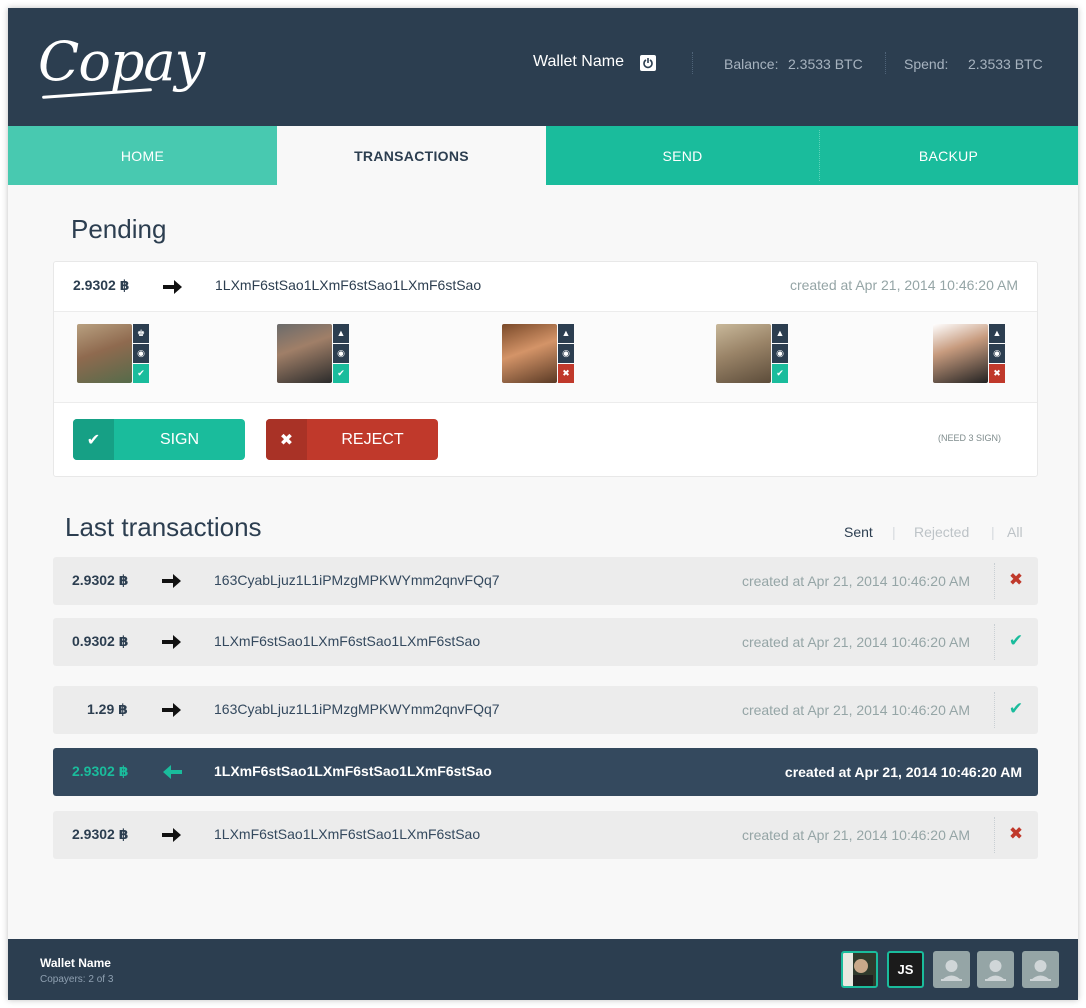 Image resolution: width=1086 pixels, height=1008 pixels. I want to click on transaction-amount: 0.9302 ฿, so click(100, 641).